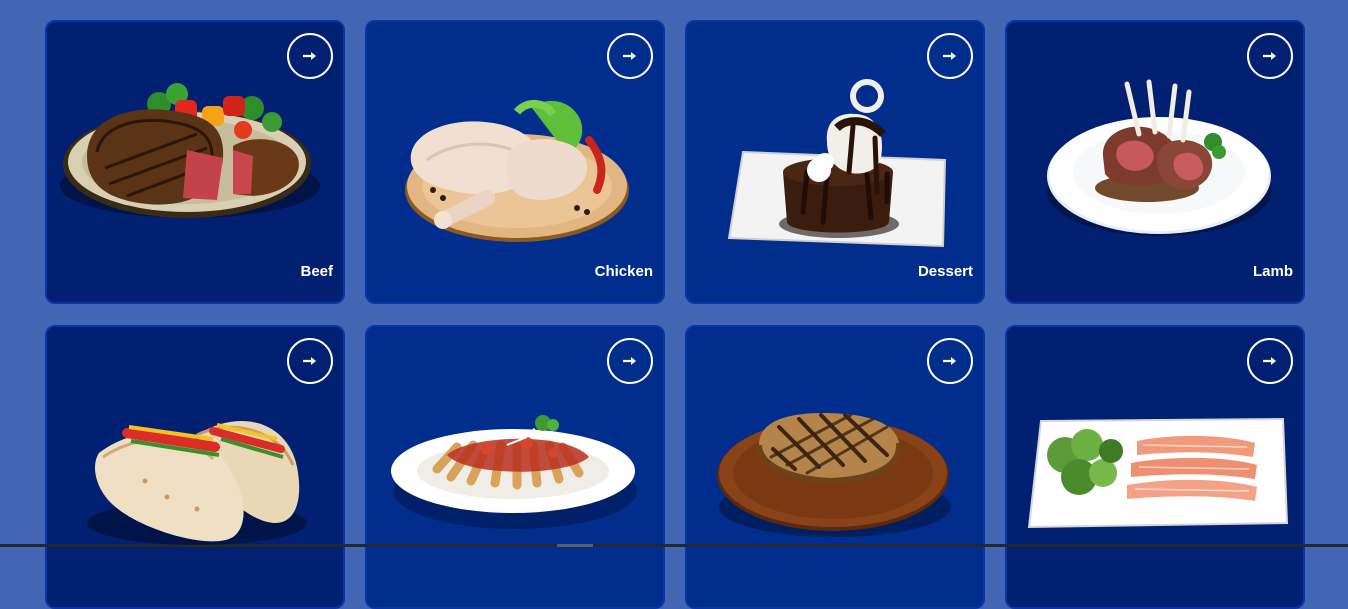 The height and width of the screenshot is (609, 1348). What do you see at coordinates (1272, 271) in the screenshot?
I see `category-label: Lamb` at bounding box center [1272, 271].